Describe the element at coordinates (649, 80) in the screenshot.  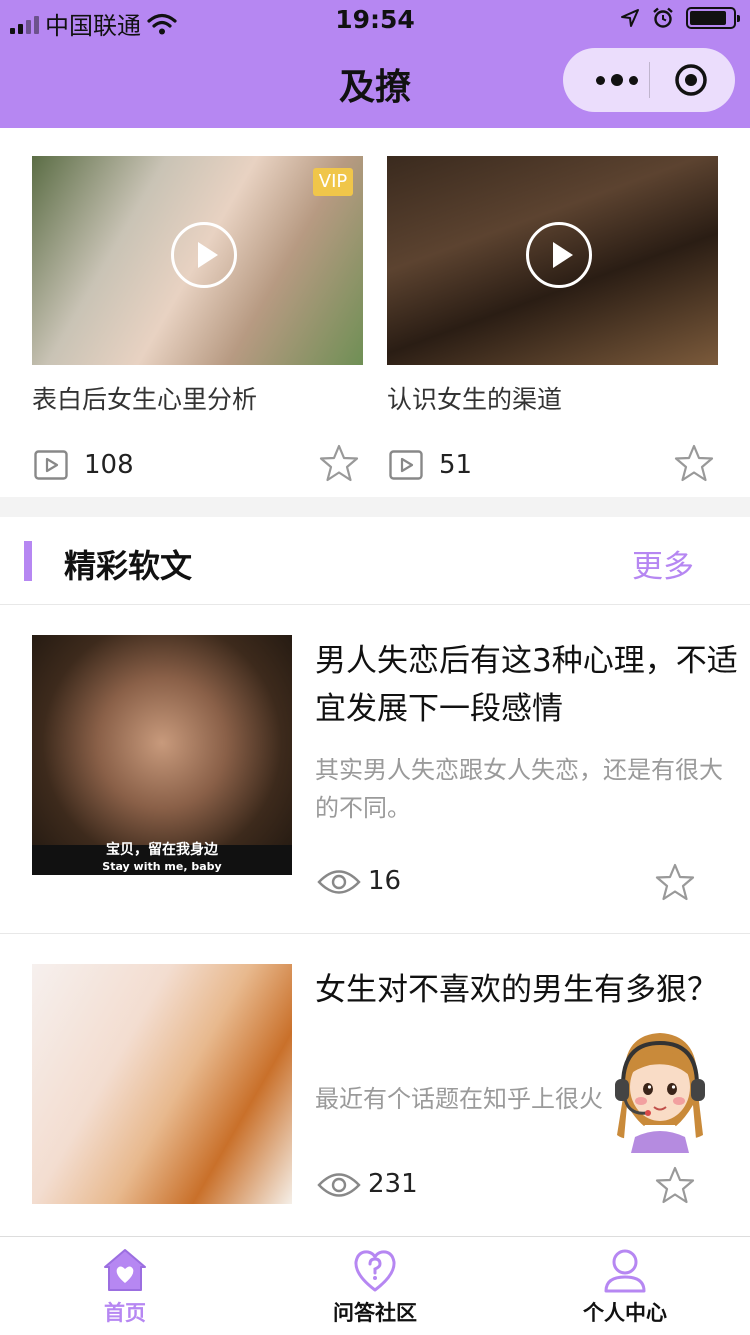
I see `mini-program-capsule` at that location.